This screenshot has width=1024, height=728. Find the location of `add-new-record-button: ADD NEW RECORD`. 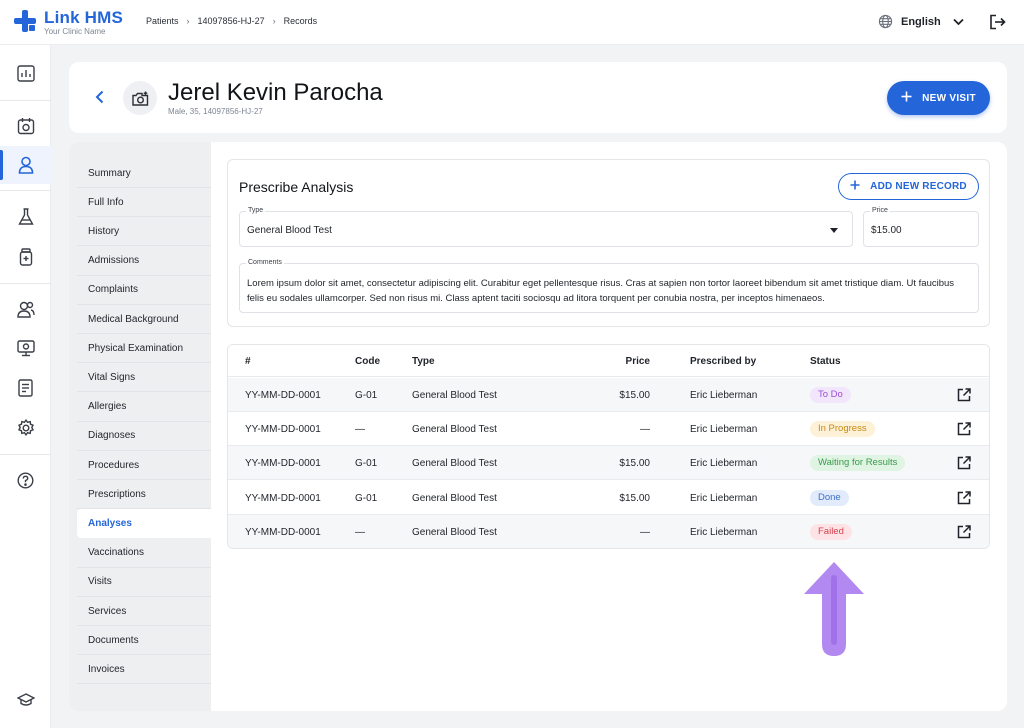

add-new-record-button: ADD NEW RECORD is located at coordinates (908, 186).